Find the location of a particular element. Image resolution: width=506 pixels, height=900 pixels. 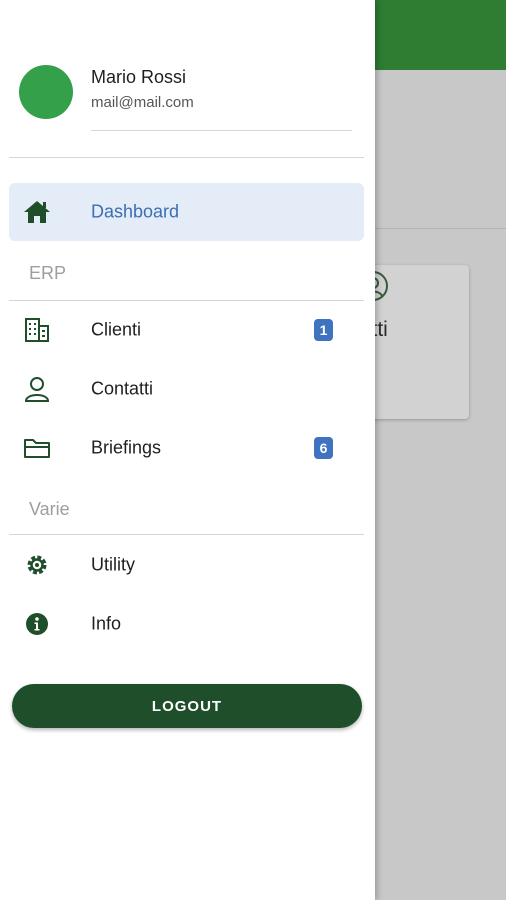

info-icon is located at coordinates (37, 624).